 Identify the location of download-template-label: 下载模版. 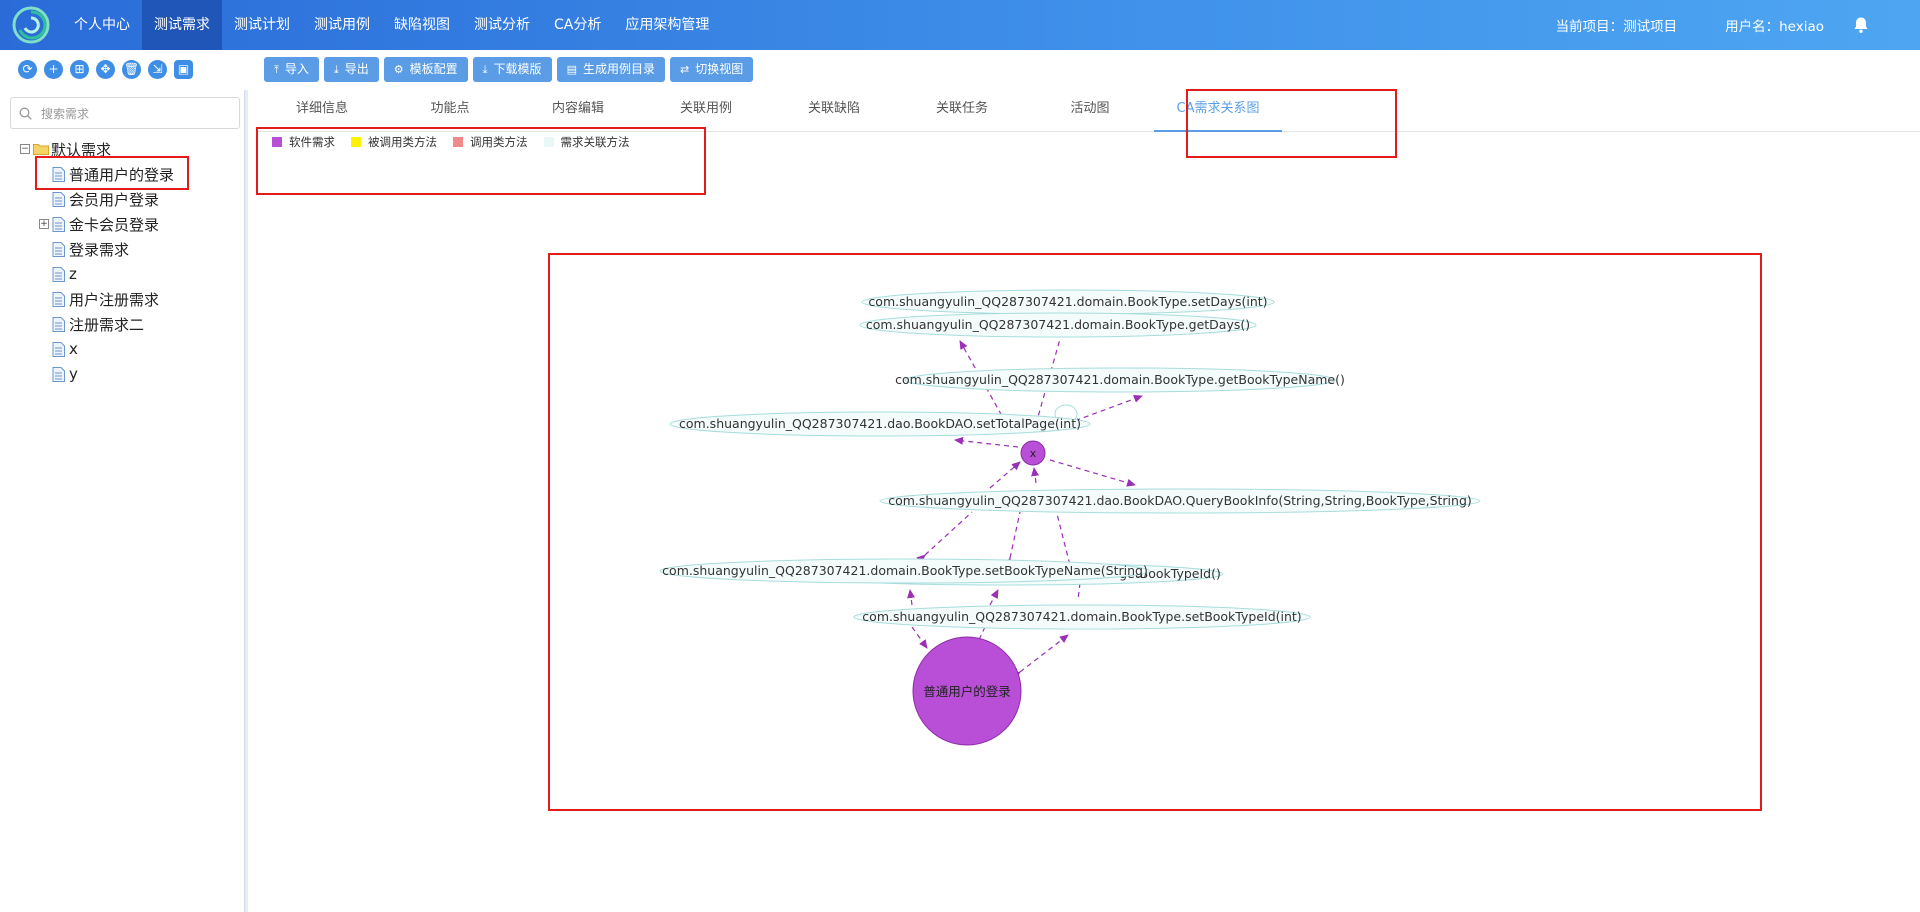
(517, 69).